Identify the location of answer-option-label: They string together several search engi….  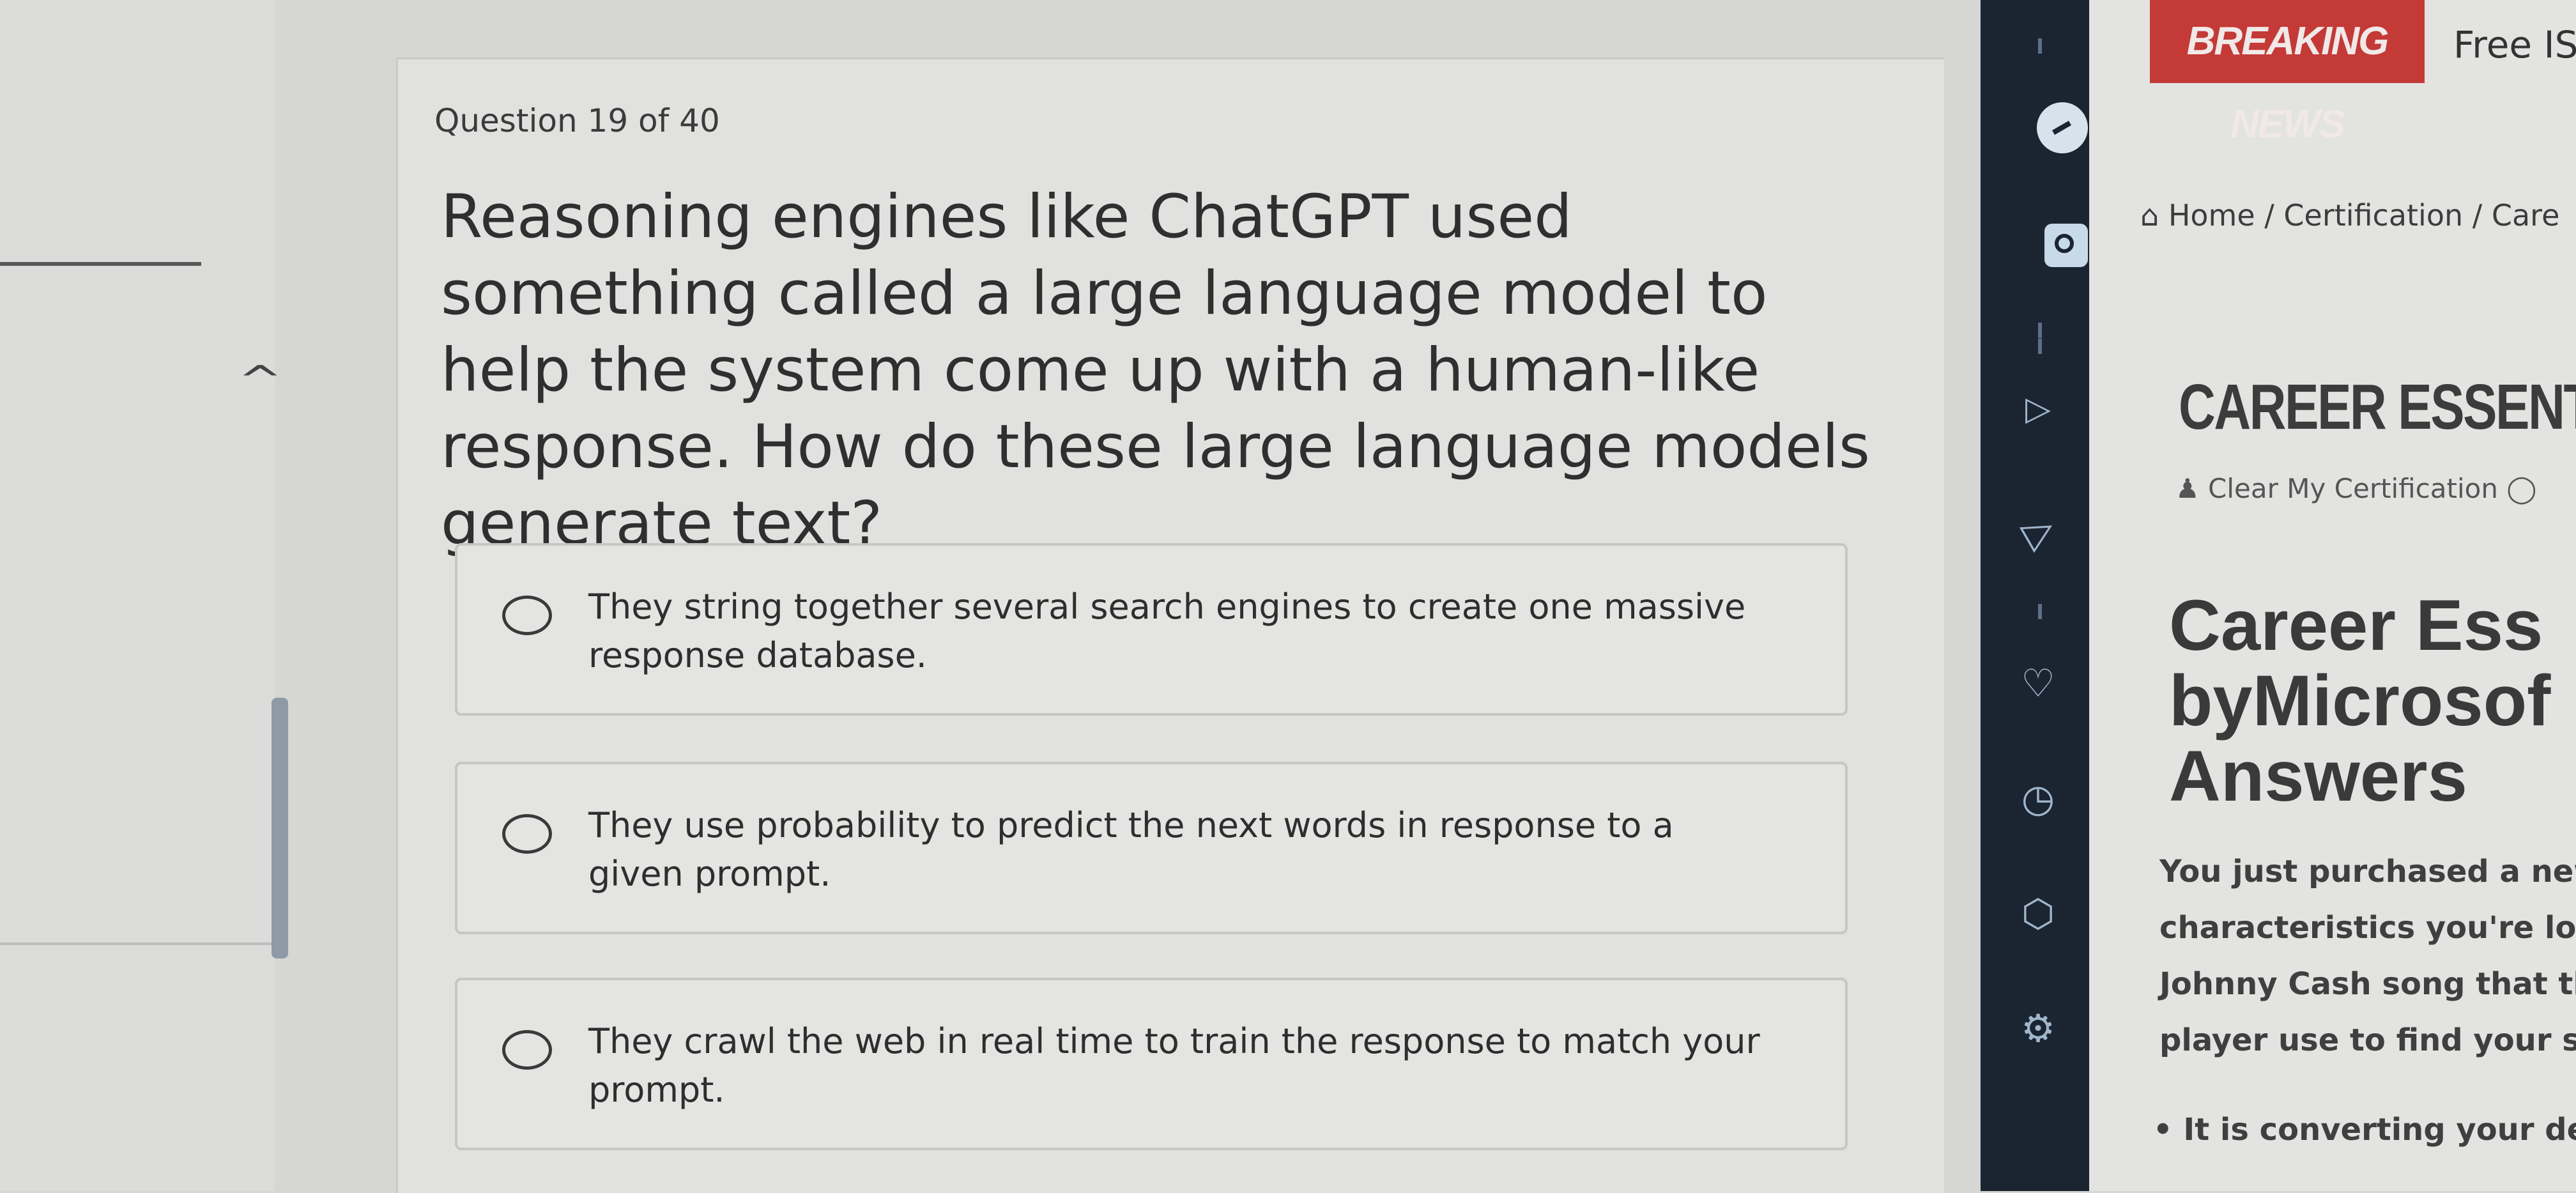
(1167, 631).